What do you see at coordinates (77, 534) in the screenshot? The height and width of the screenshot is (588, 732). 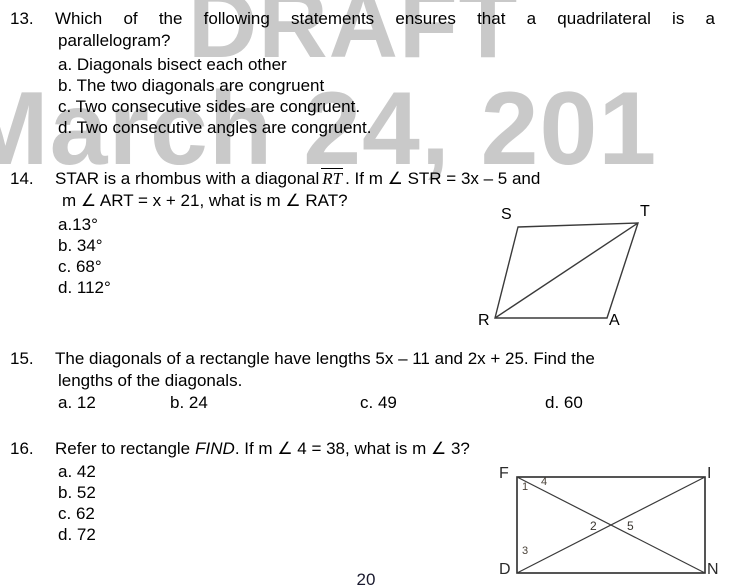 I see `question-16-option-d: d. 72` at bounding box center [77, 534].